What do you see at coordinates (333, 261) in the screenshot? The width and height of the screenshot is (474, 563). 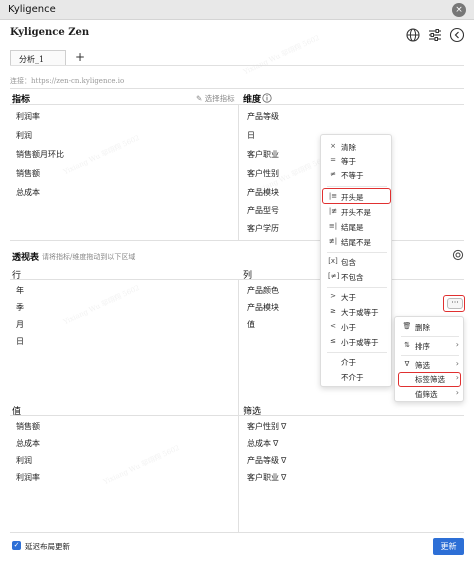 I see `contains-icon: [x]` at bounding box center [333, 261].